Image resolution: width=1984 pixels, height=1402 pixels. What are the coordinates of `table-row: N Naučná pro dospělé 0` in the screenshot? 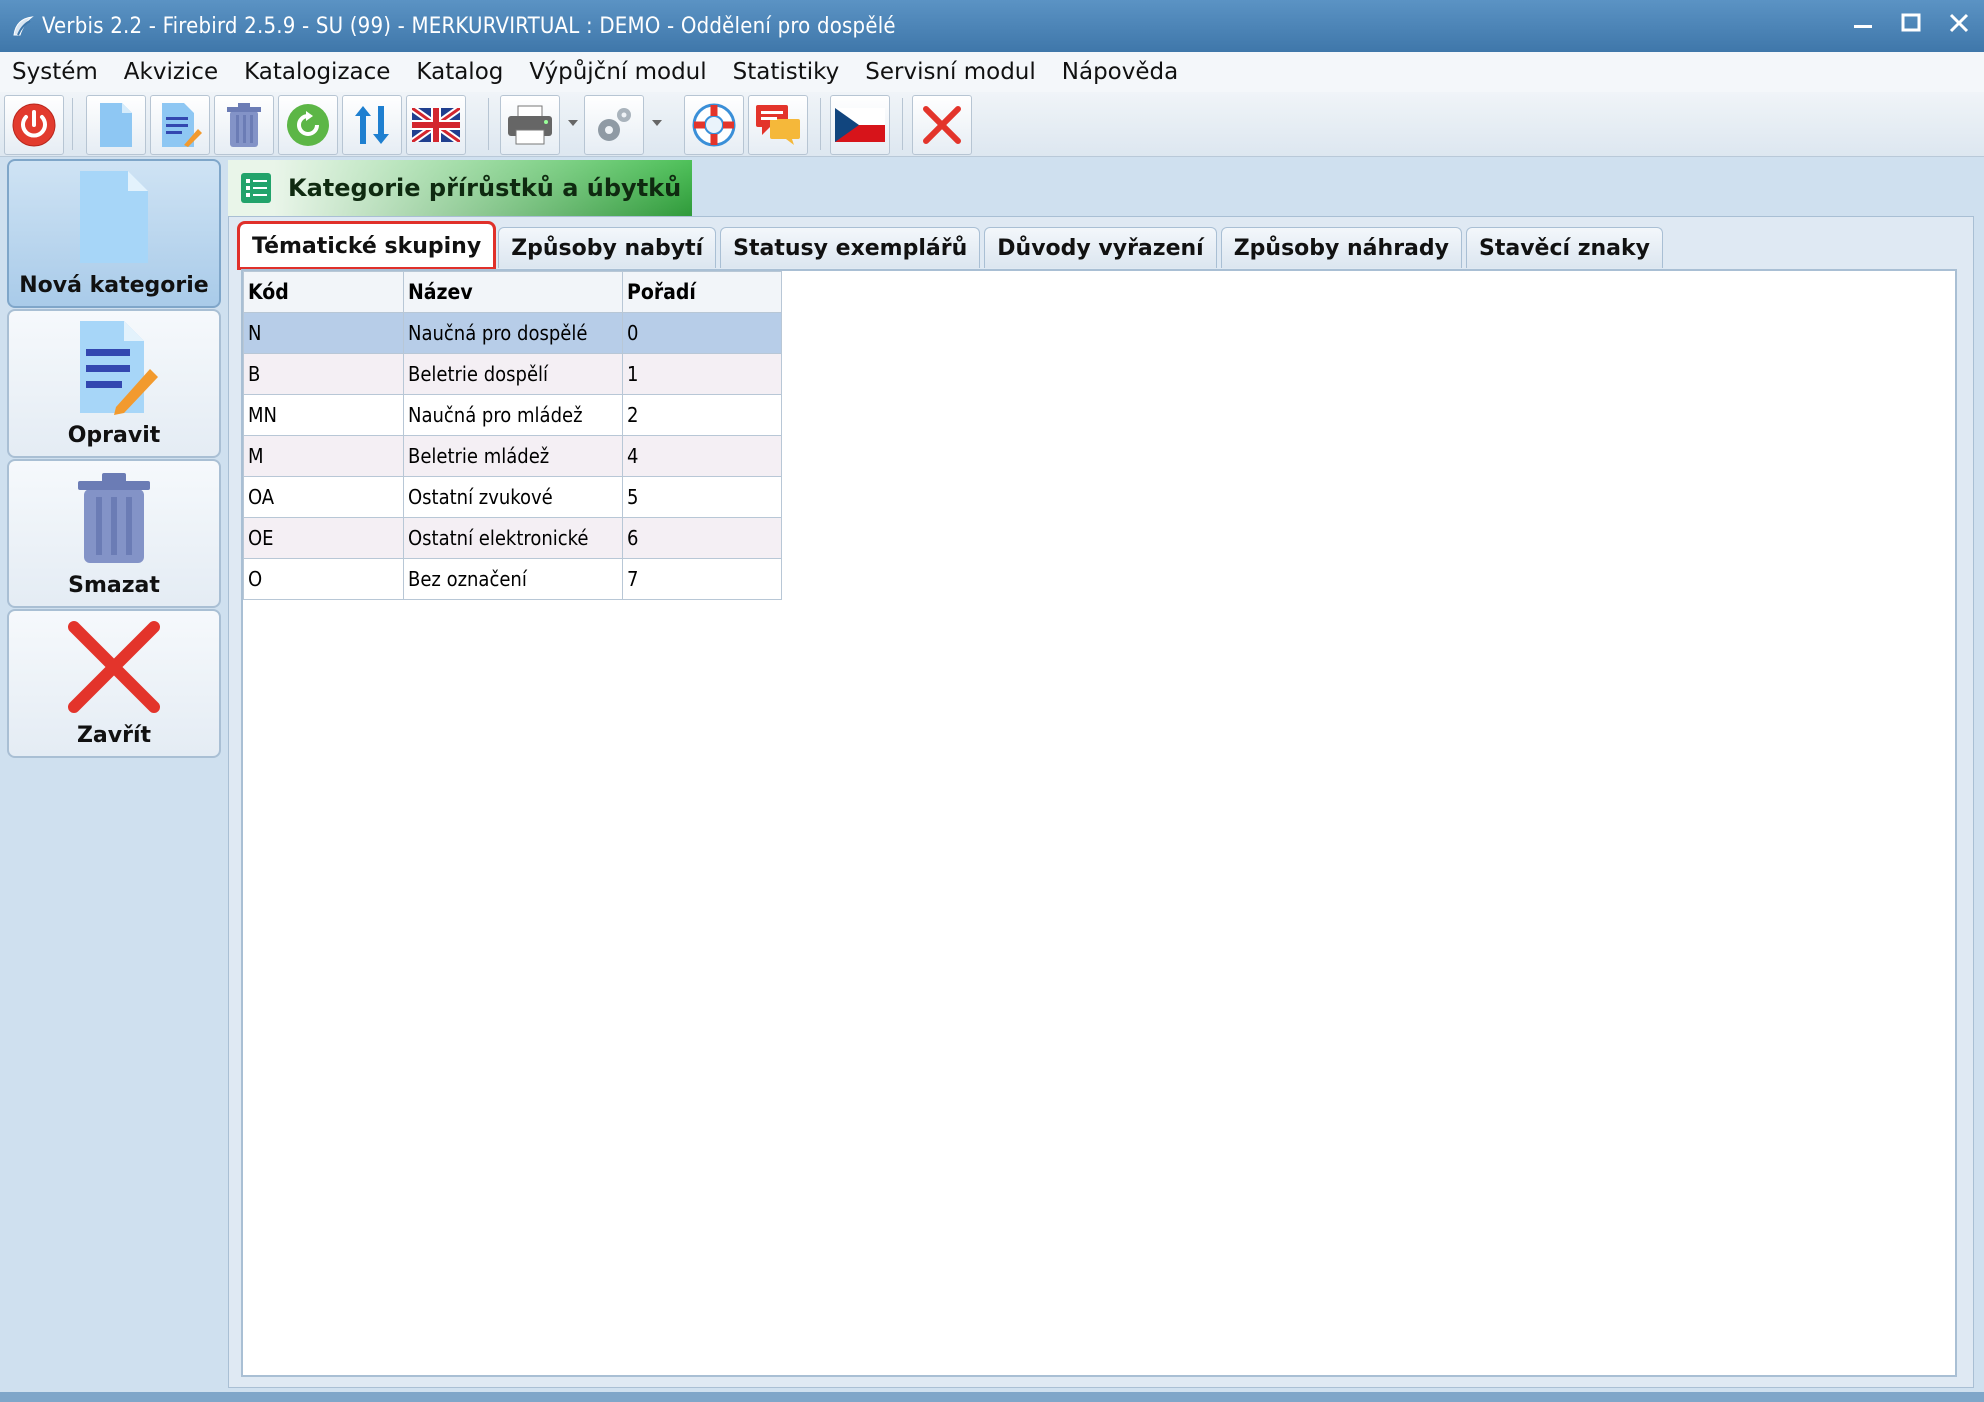 It's located at (512, 333).